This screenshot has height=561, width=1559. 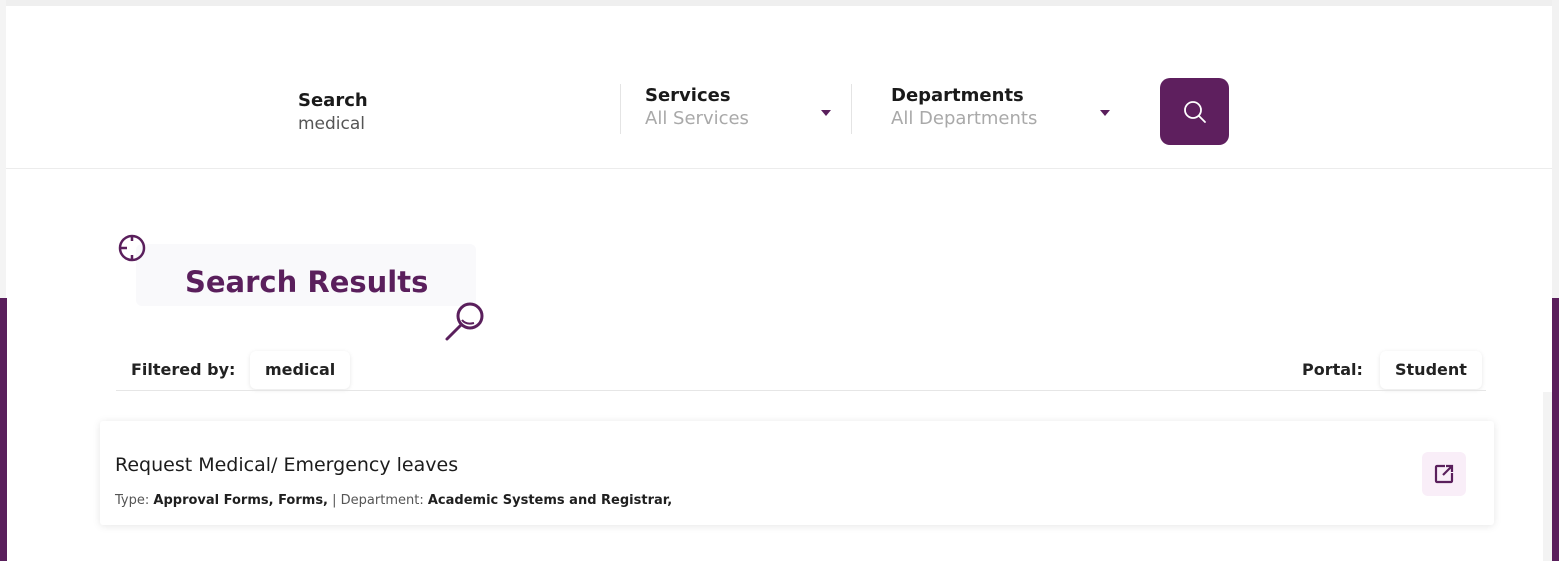 I want to click on top-strip, so click(x=779, y=3).